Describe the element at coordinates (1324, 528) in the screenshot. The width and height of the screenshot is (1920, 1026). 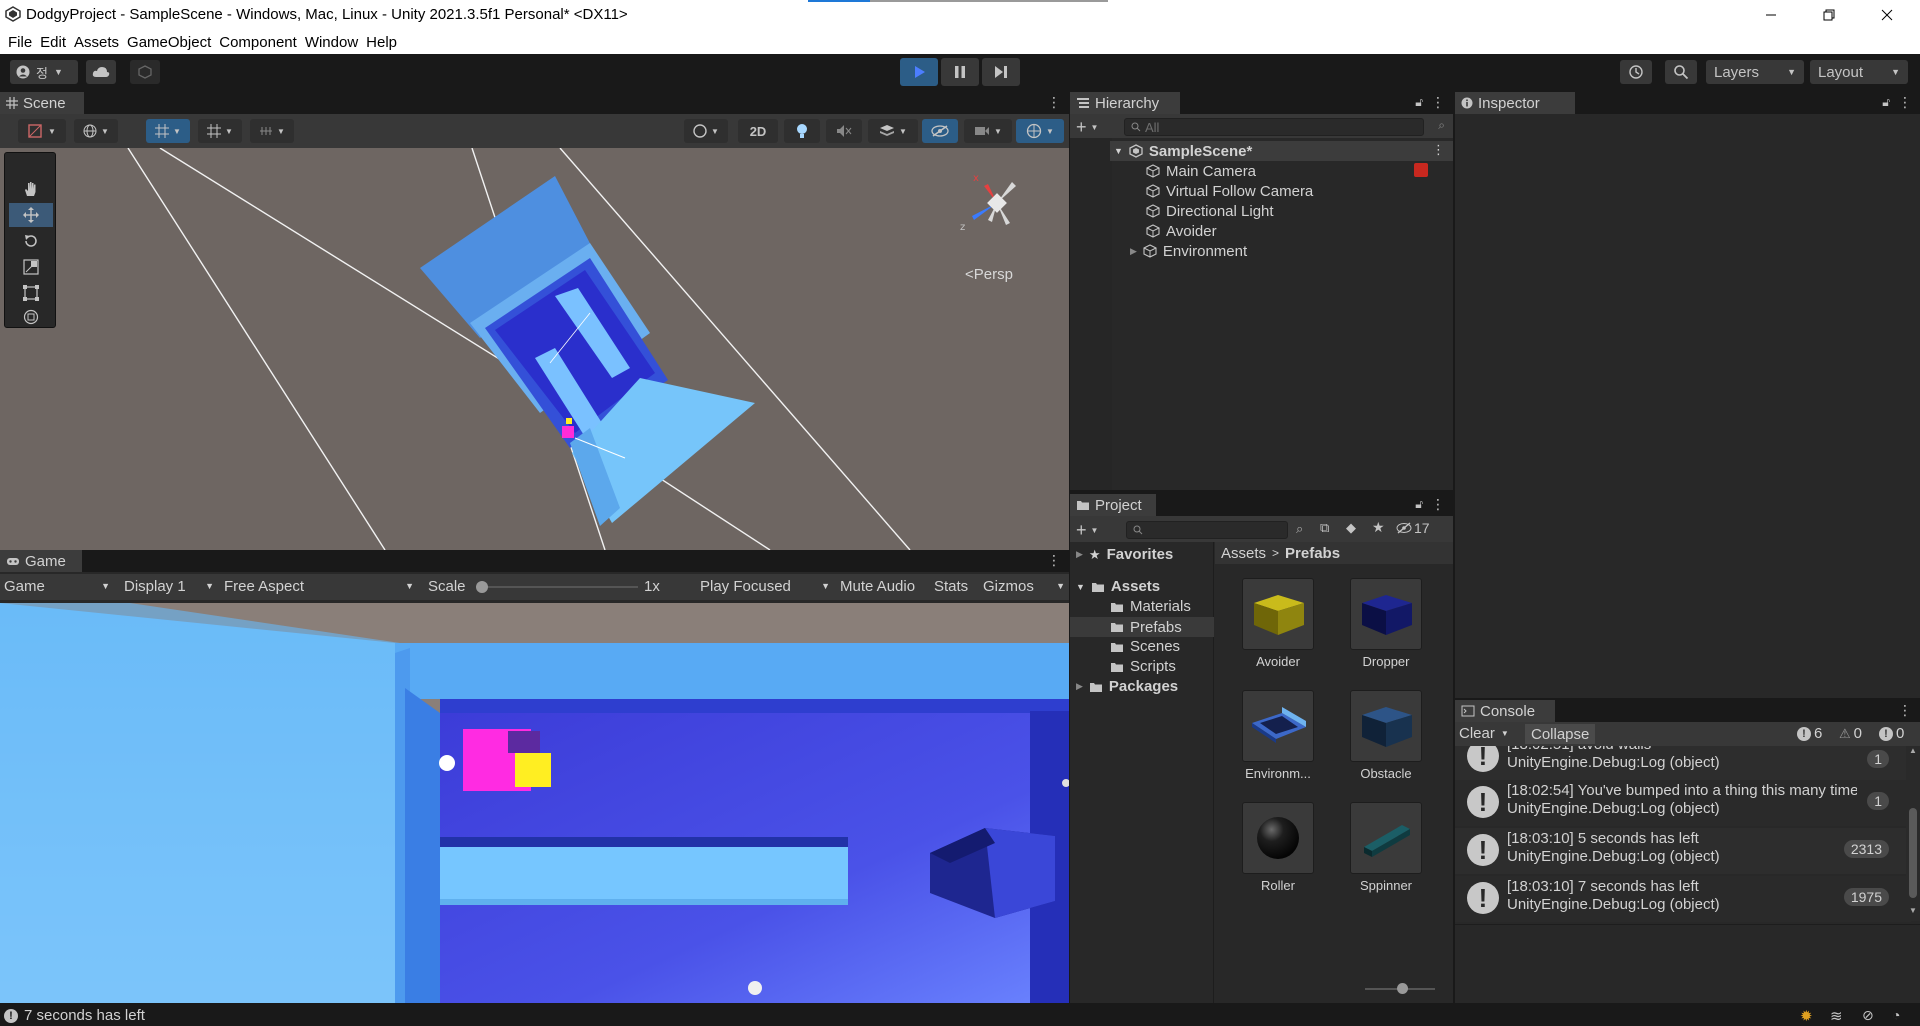
I see `filter-type-icon: ⧉` at that location.